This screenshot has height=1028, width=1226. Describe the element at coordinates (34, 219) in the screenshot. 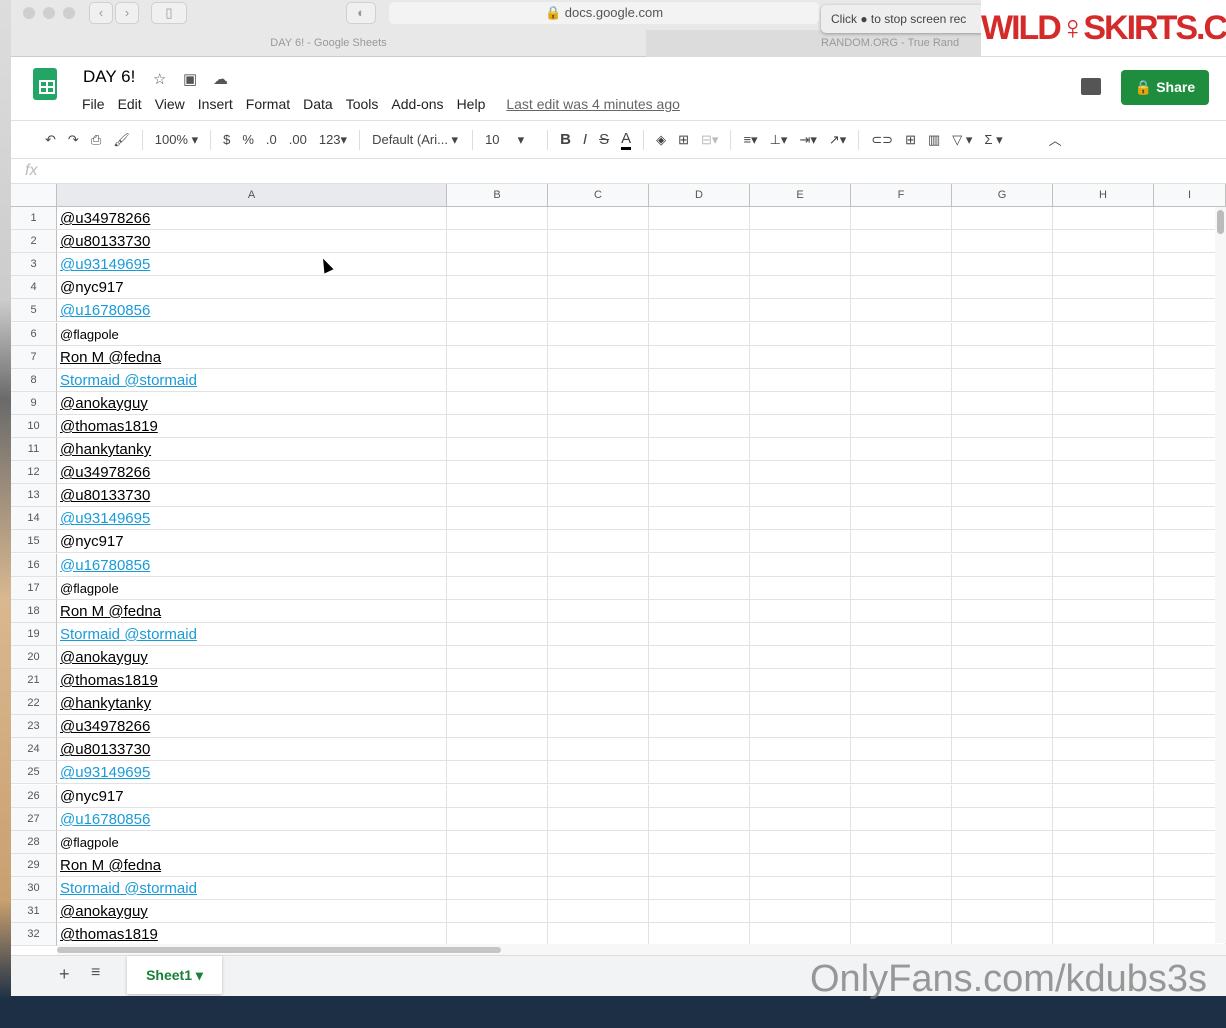

I see `row-header: 1` at that location.